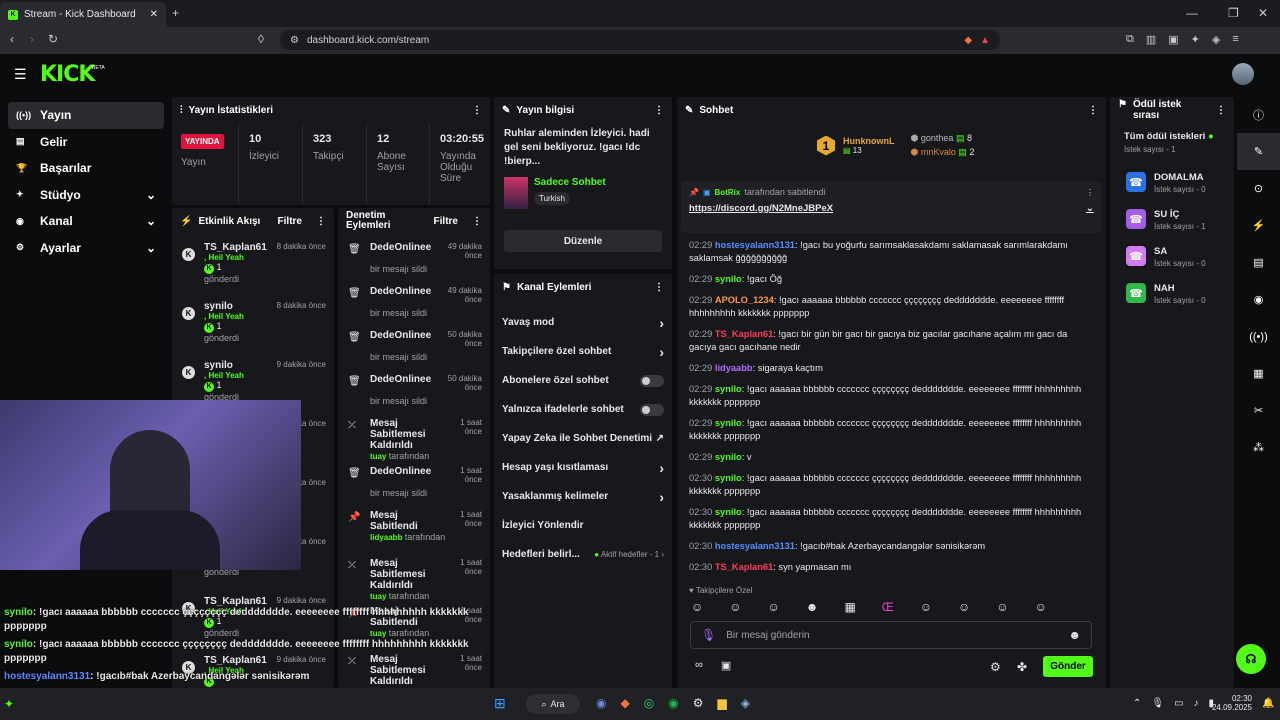 This screenshot has width=1280, height=720. What do you see at coordinates (583, 241) in the screenshot?
I see `edit-button: Düzenle` at bounding box center [583, 241].